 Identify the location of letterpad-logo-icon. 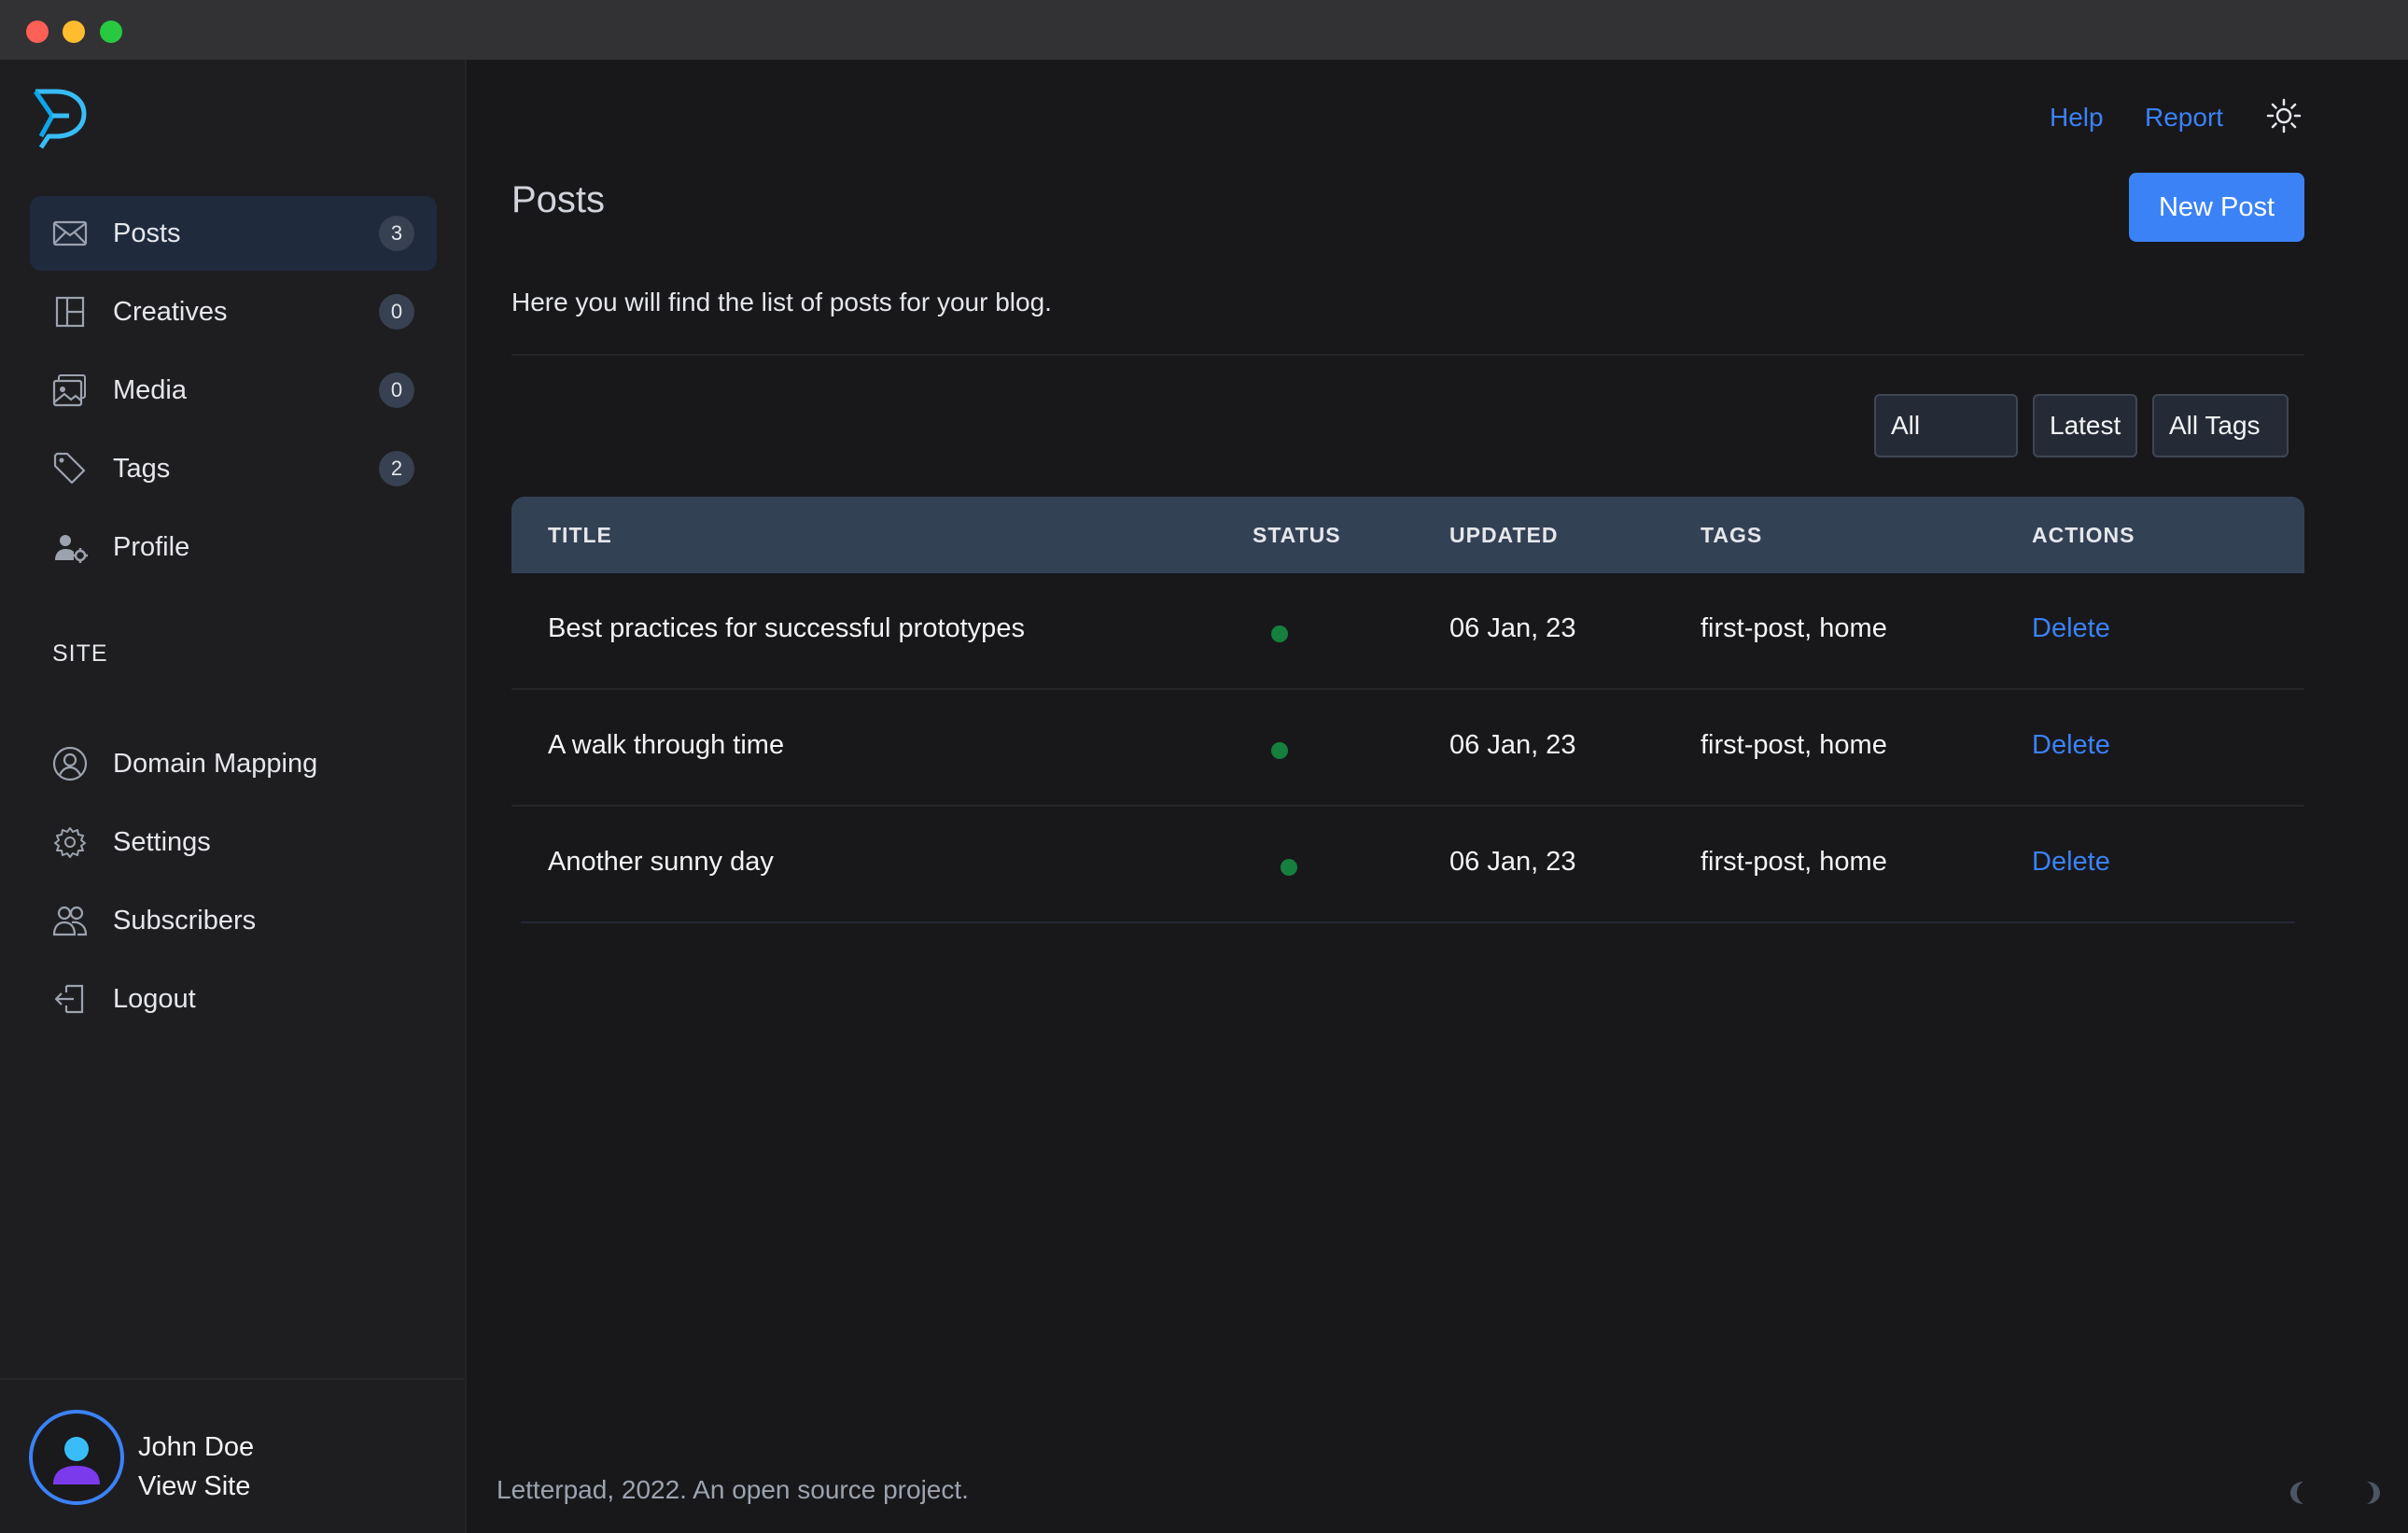
(61, 119).